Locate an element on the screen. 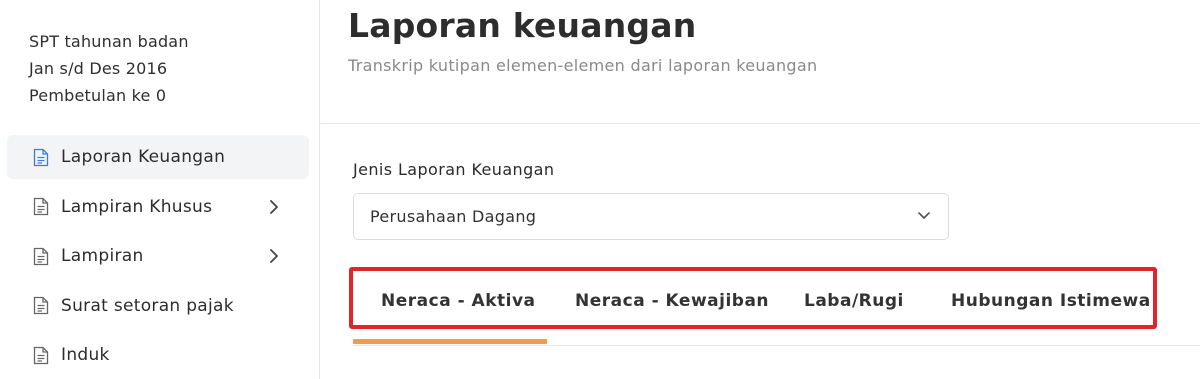 The height and width of the screenshot is (379, 1200). page-title: Laporan keuangan is located at coordinates (522, 25).